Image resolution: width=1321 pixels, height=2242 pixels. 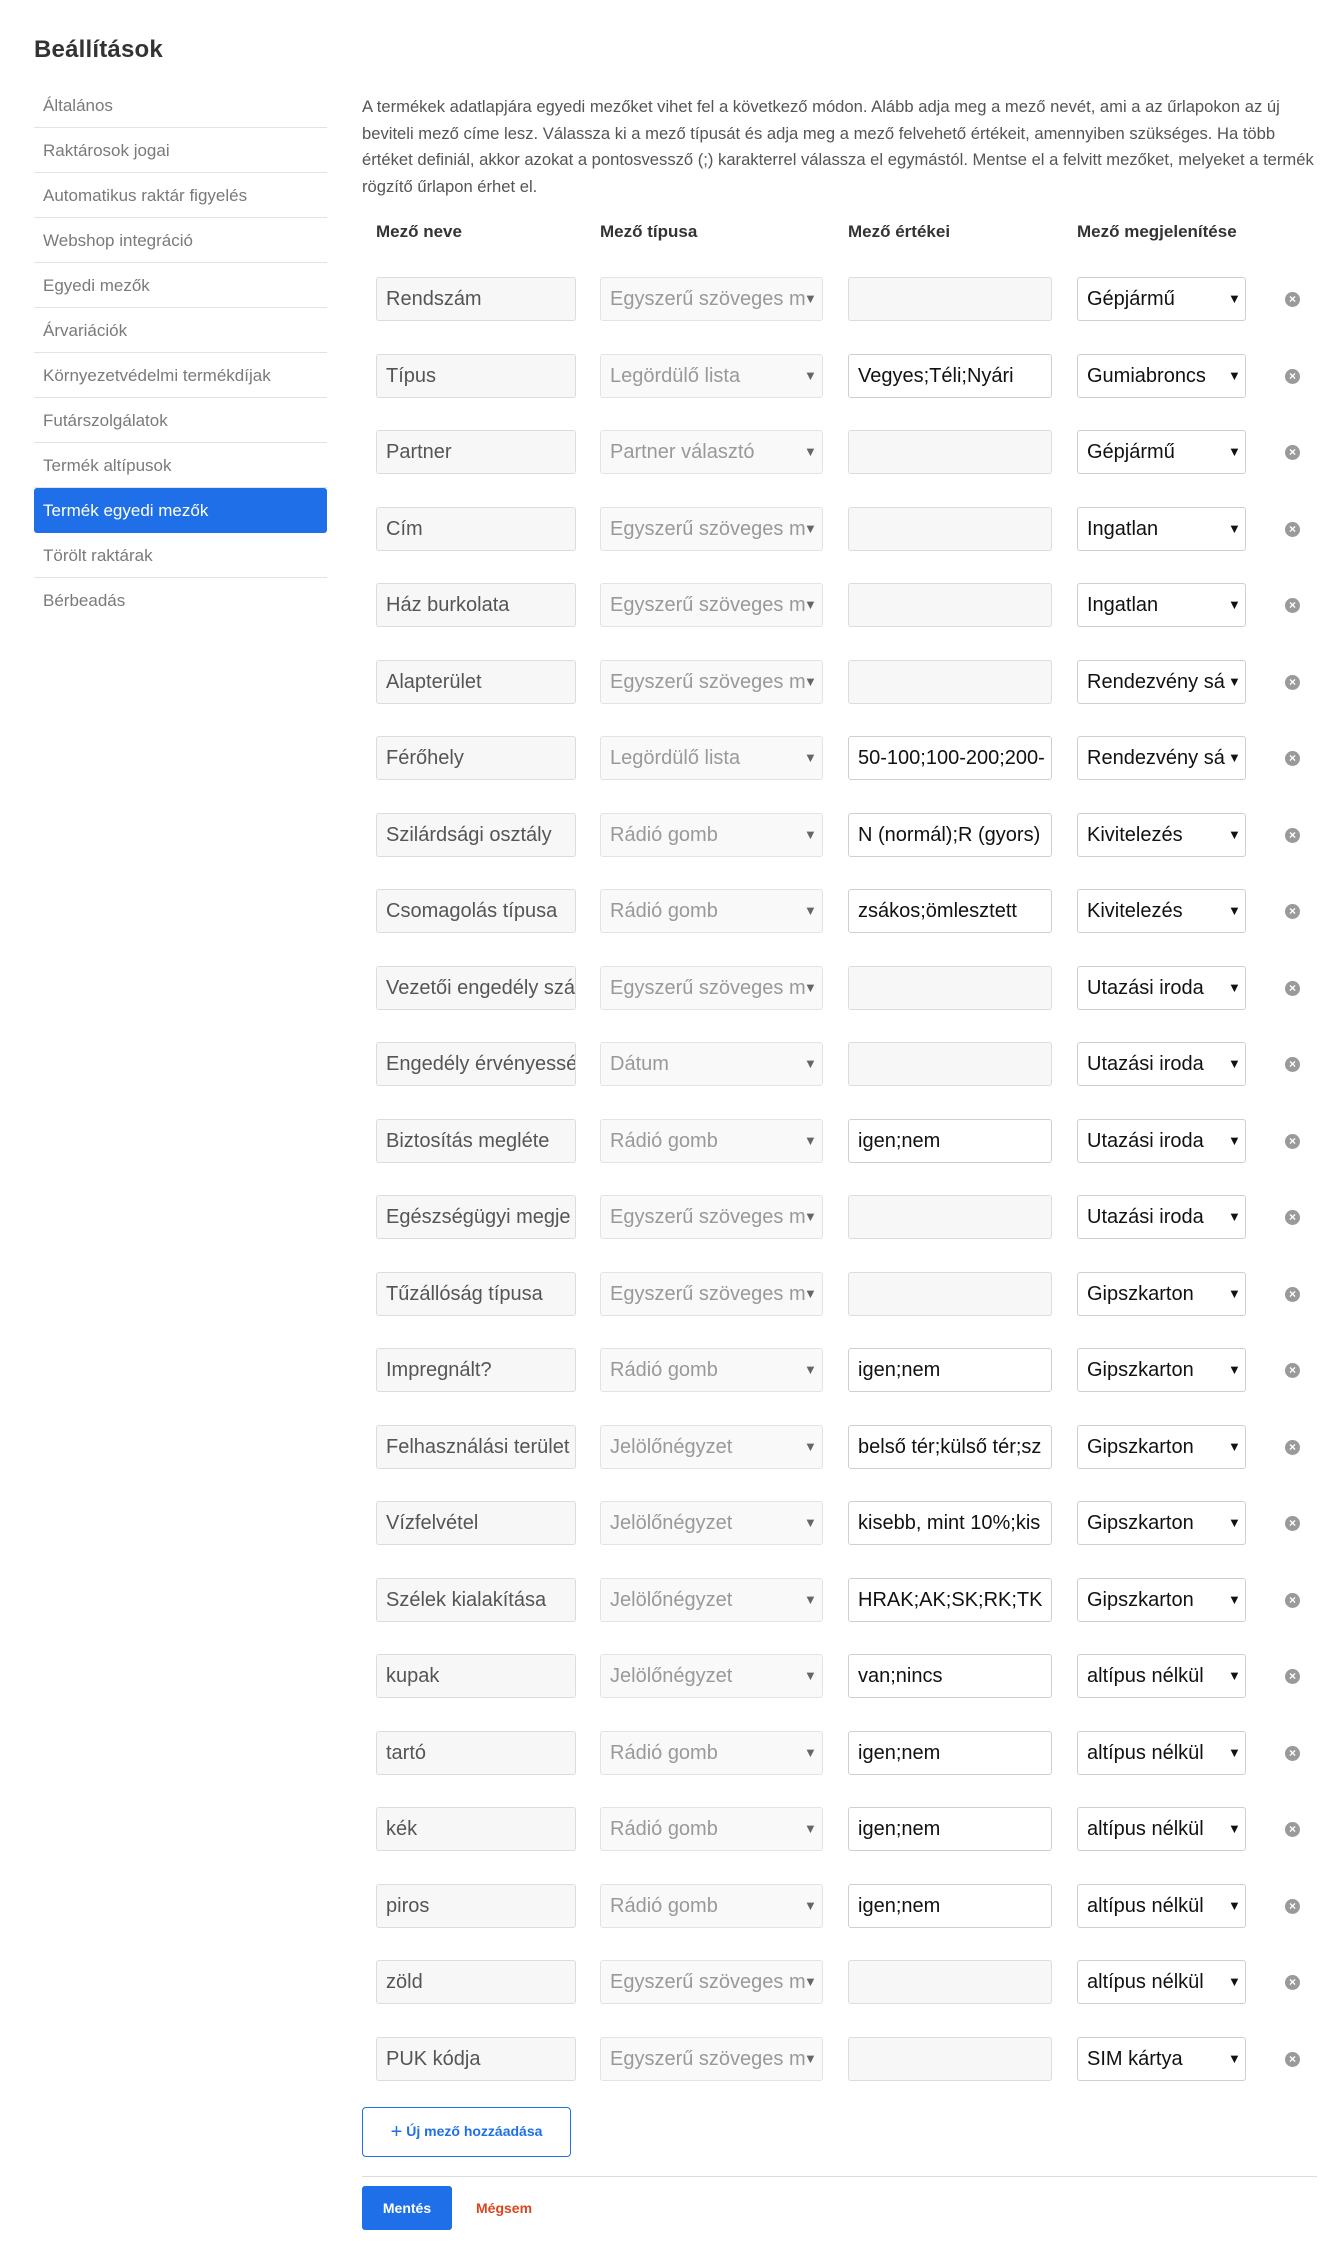 What do you see at coordinates (476, 1600) in the screenshot?
I see `field-name-input: Szélek kialakítása` at bounding box center [476, 1600].